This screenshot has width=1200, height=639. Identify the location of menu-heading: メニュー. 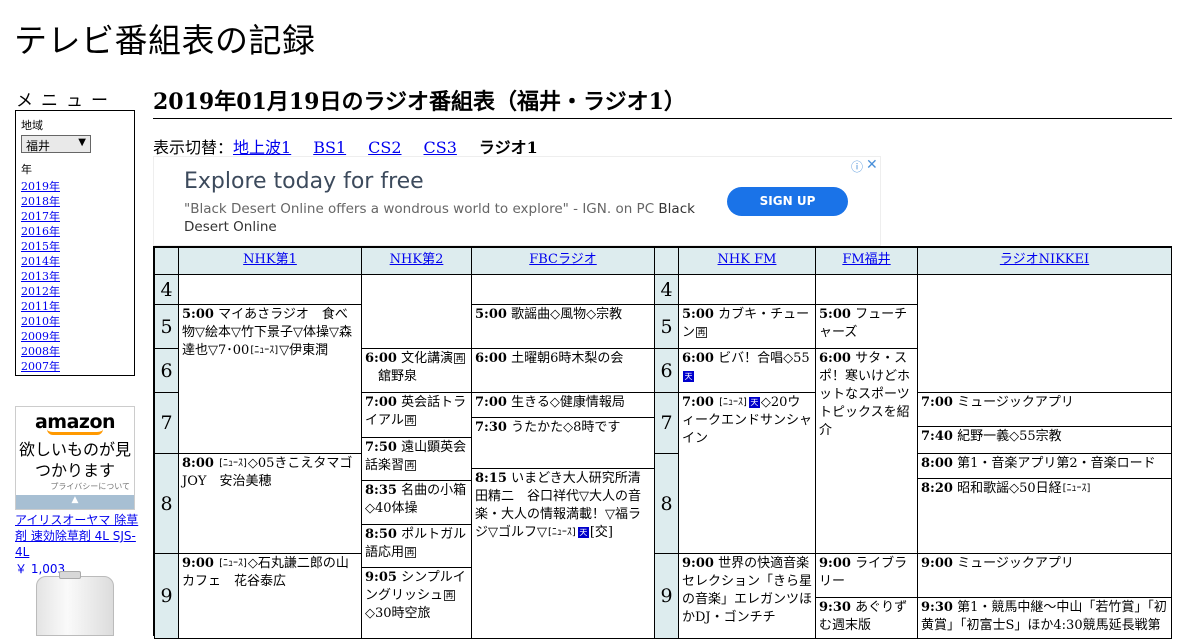
(66, 101).